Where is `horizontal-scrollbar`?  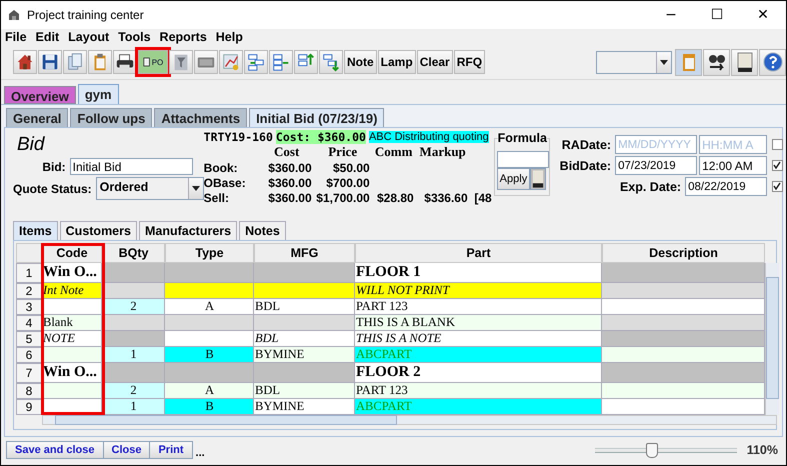
horizontal-scrollbar is located at coordinates (409, 420).